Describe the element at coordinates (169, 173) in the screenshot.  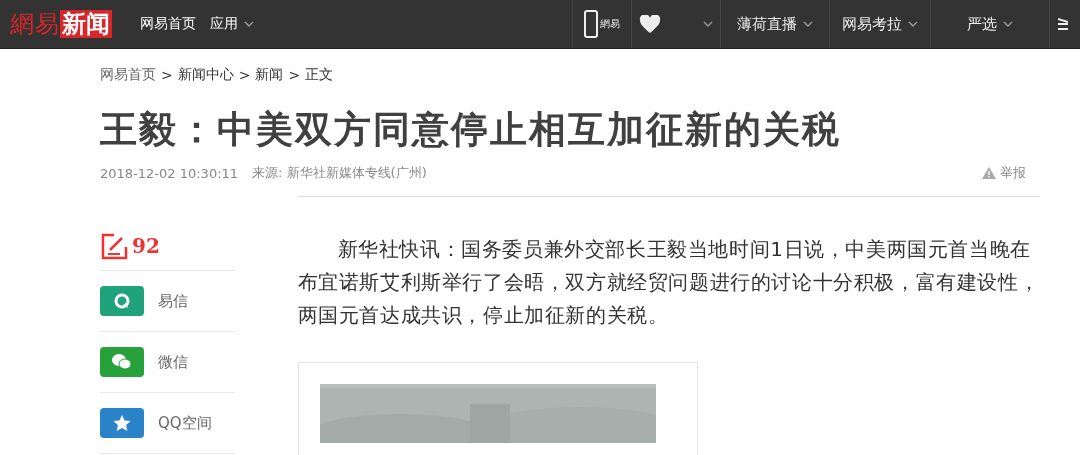
I see `publish-time: 2018-12-02 10:30:11` at that location.